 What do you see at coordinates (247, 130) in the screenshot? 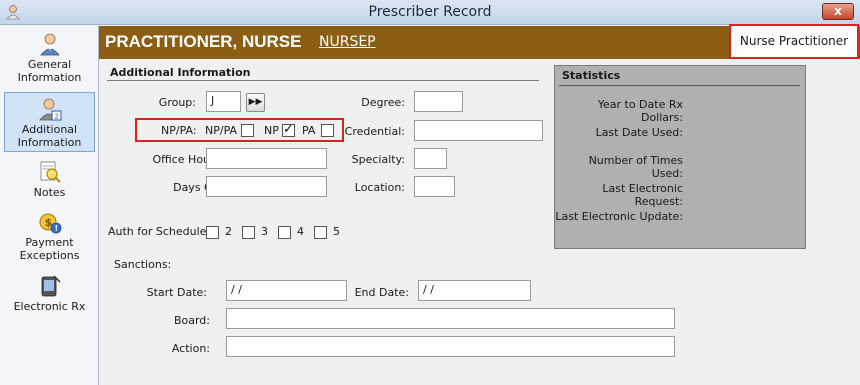
I see `nppa-checkbox` at bounding box center [247, 130].